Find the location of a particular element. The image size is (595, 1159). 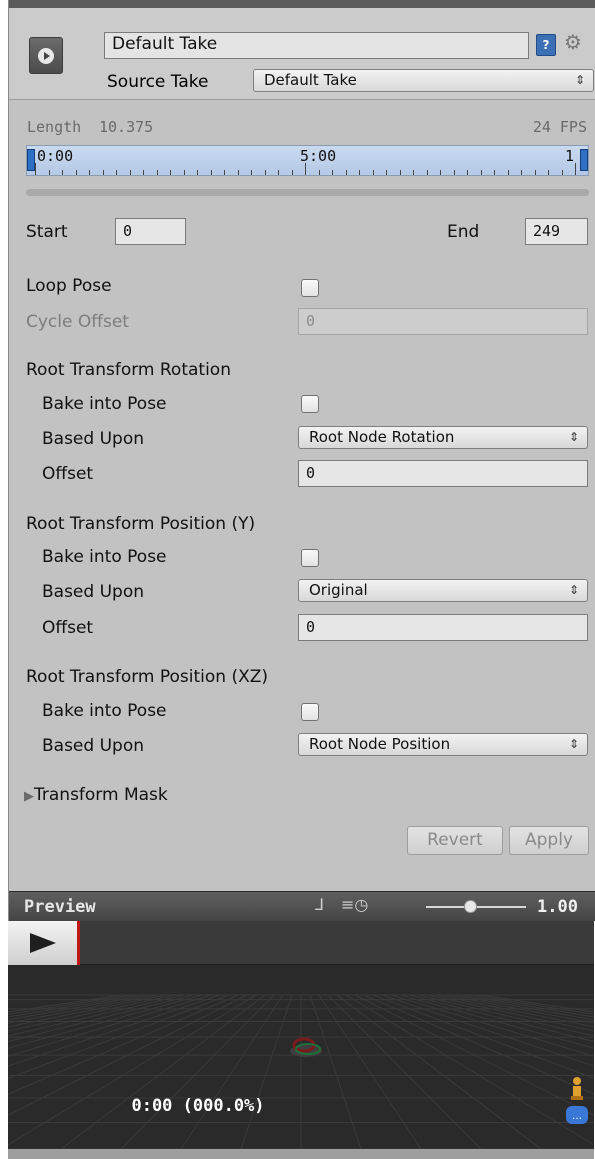

rotation-offset-field: 0 is located at coordinates (443, 473).